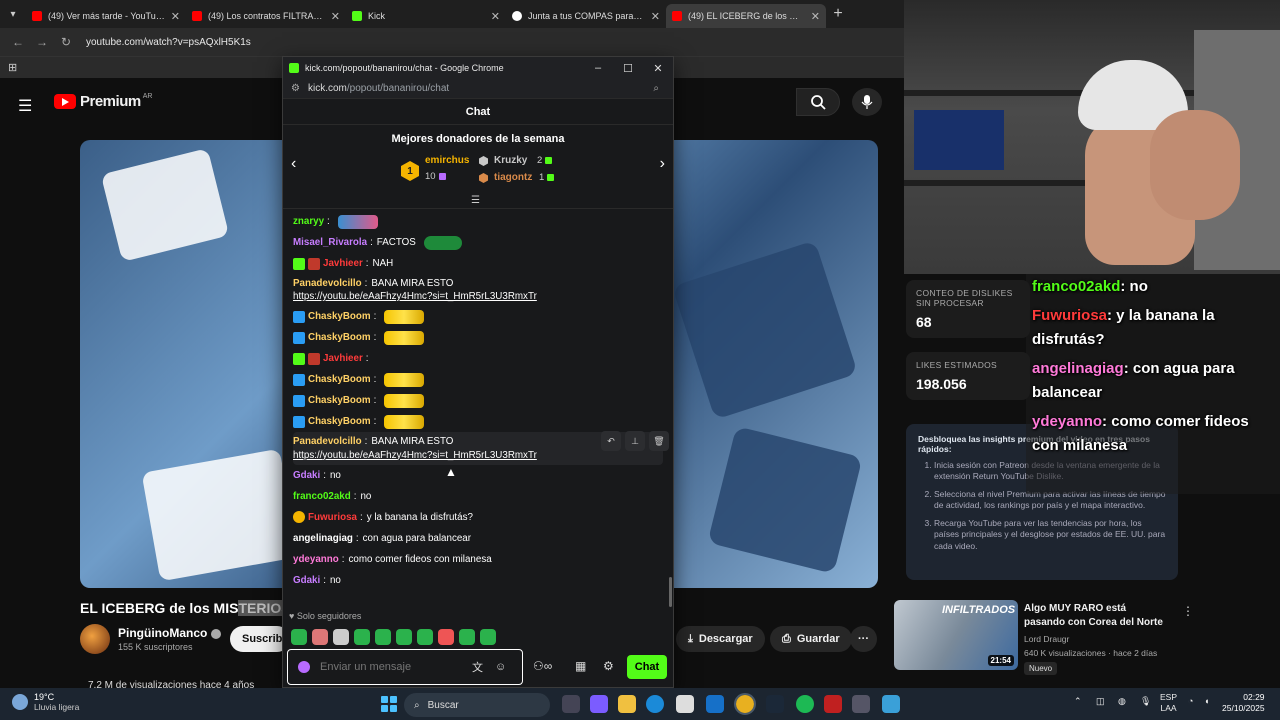 The height and width of the screenshot is (720, 1280). Describe the element at coordinates (818, 102) in the screenshot. I see `search-button` at that location.